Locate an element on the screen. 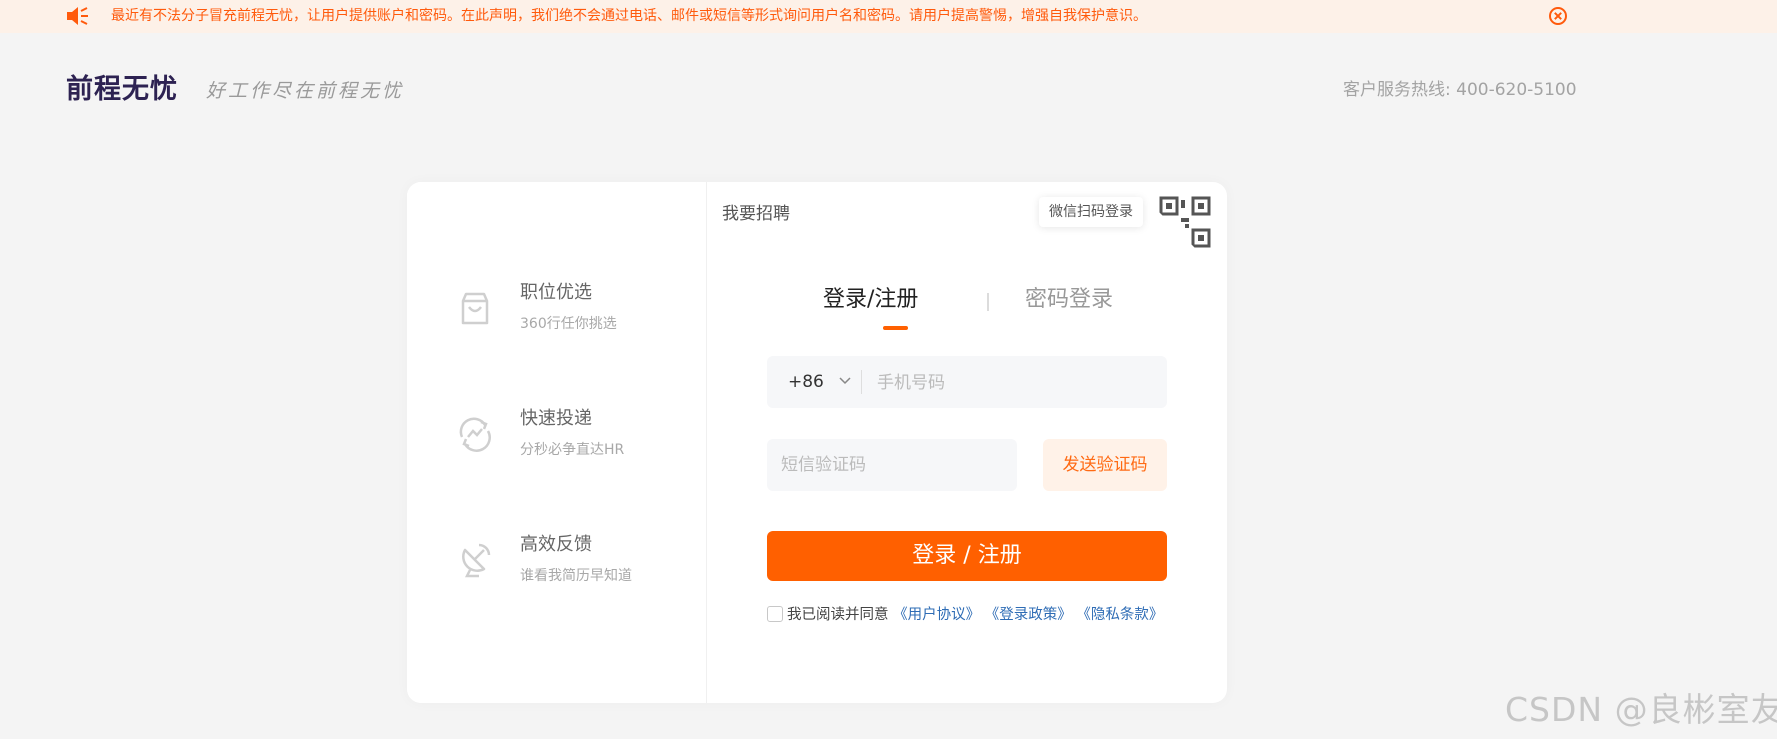 This screenshot has height=739, width=1777. agreement-text: 我已阅读并同意 is located at coordinates (838, 615).